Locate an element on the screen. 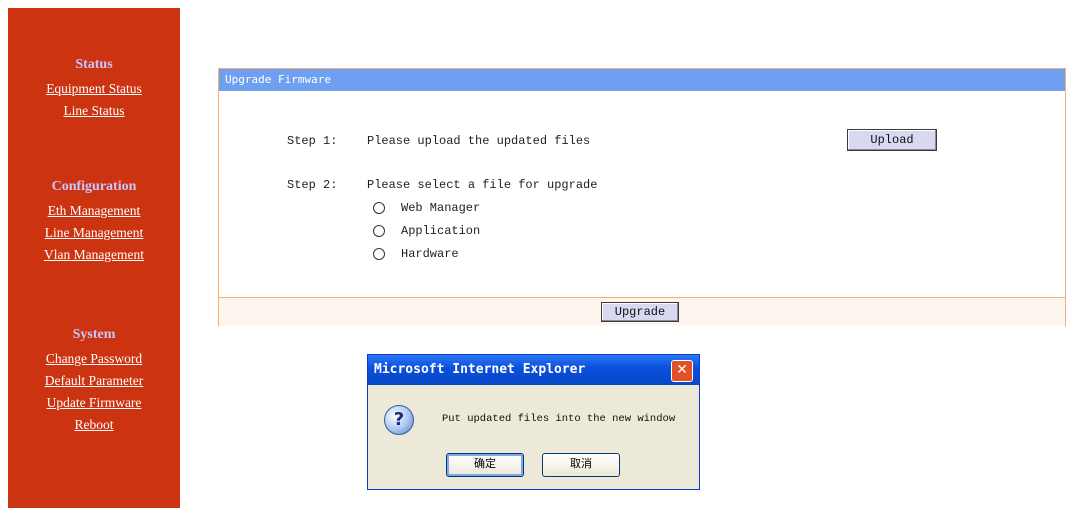 Image resolution: width=1066 pixels, height=508 pixels. step2-label: Step 2: is located at coordinates (312, 185).